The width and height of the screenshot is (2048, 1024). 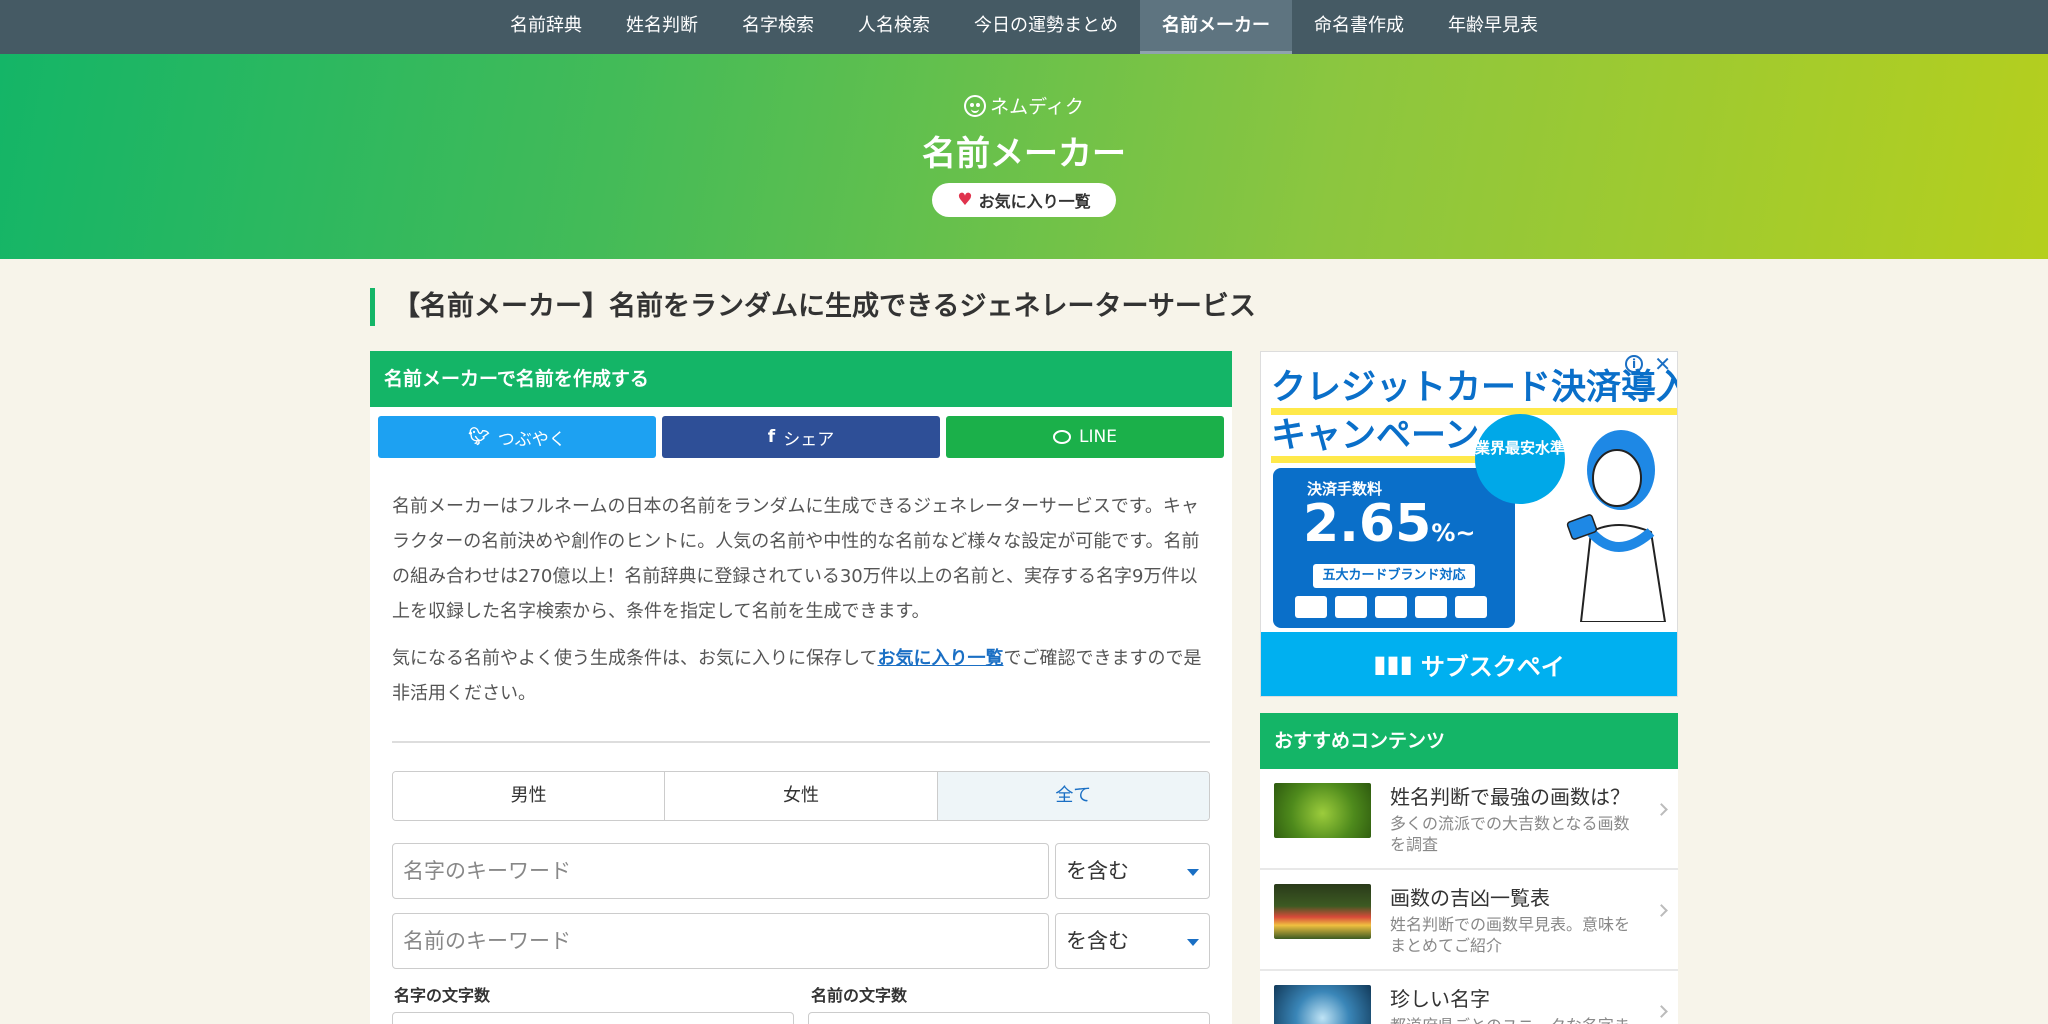 What do you see at coordinates (809, 439) in the screenshot?
I see `facebook-share-label: シェア` at bounding box center [809, 439].